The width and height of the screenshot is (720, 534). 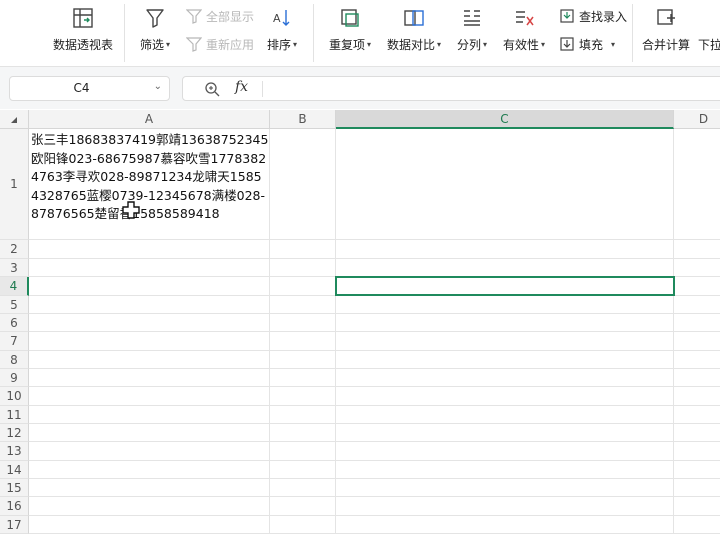 What do you see at coordinates (350, 18) in the screenshot?
I see `duplicates-icon` at bounding box center [350, 18].